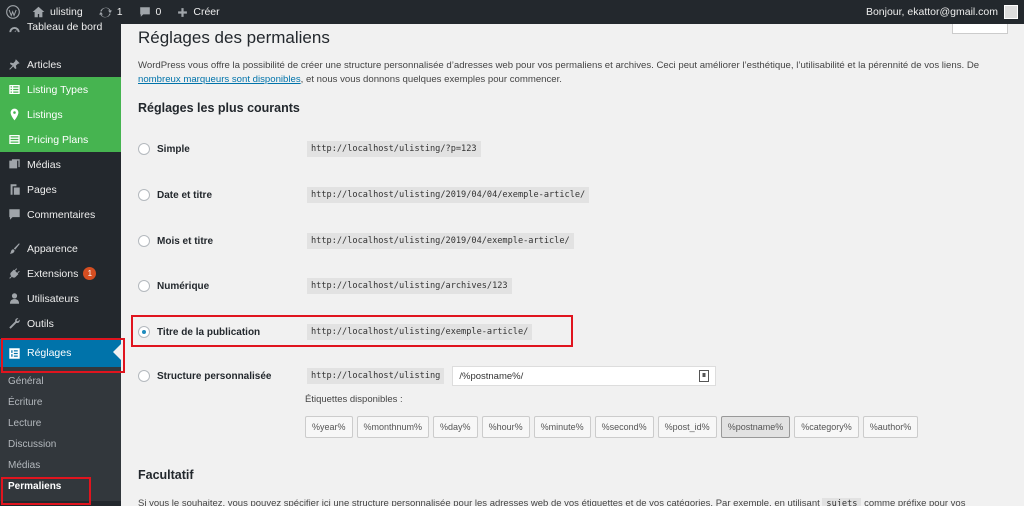  What do you see at coordinates (42, 189) in the screenshot?
I see `sidebar-item-label: Pages` at bounding box center [42, 189].